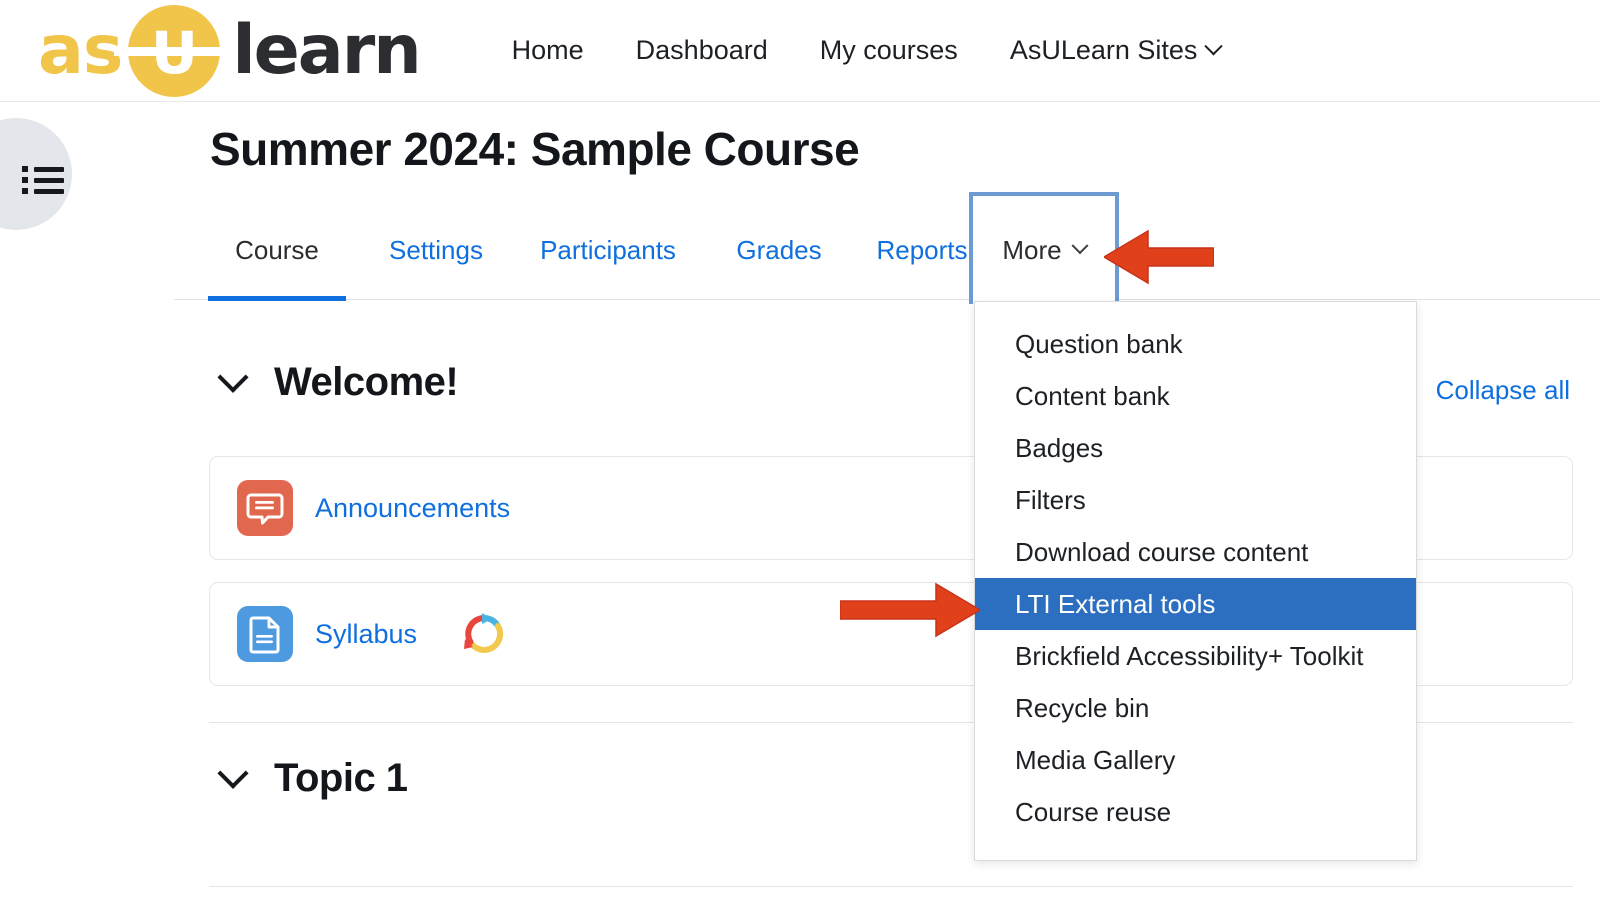 The width and height of the screenshot is (1600, 908). What do you see at coordinates (1195, 344) in the screenshot?
I see `menu-item-question-bank: Question bank` at bounding box center [1195, 344].